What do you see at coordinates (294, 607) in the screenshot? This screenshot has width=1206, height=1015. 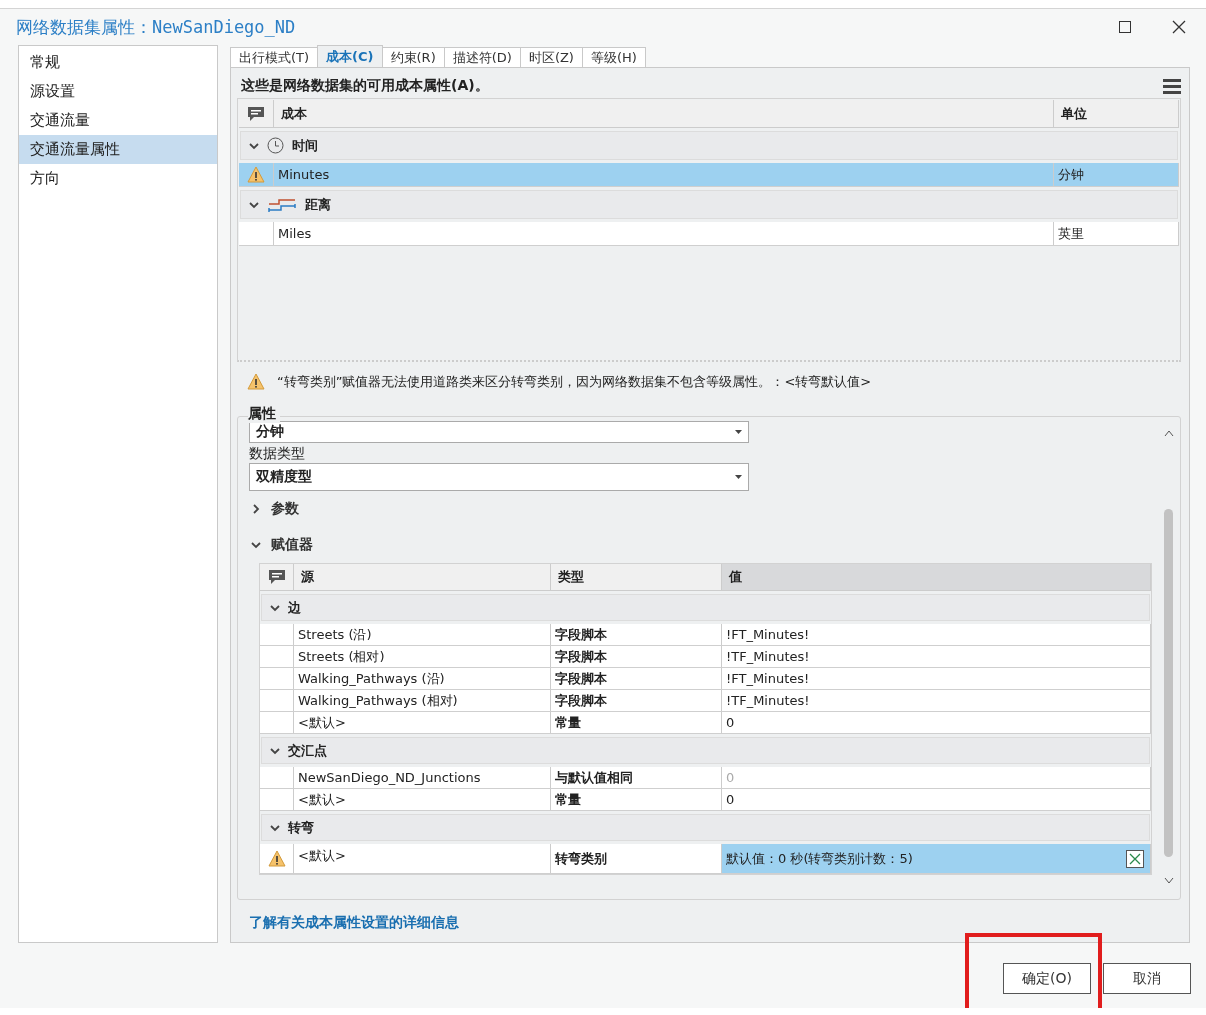 I see `group-label: 边` at bounding box center [294, 607].